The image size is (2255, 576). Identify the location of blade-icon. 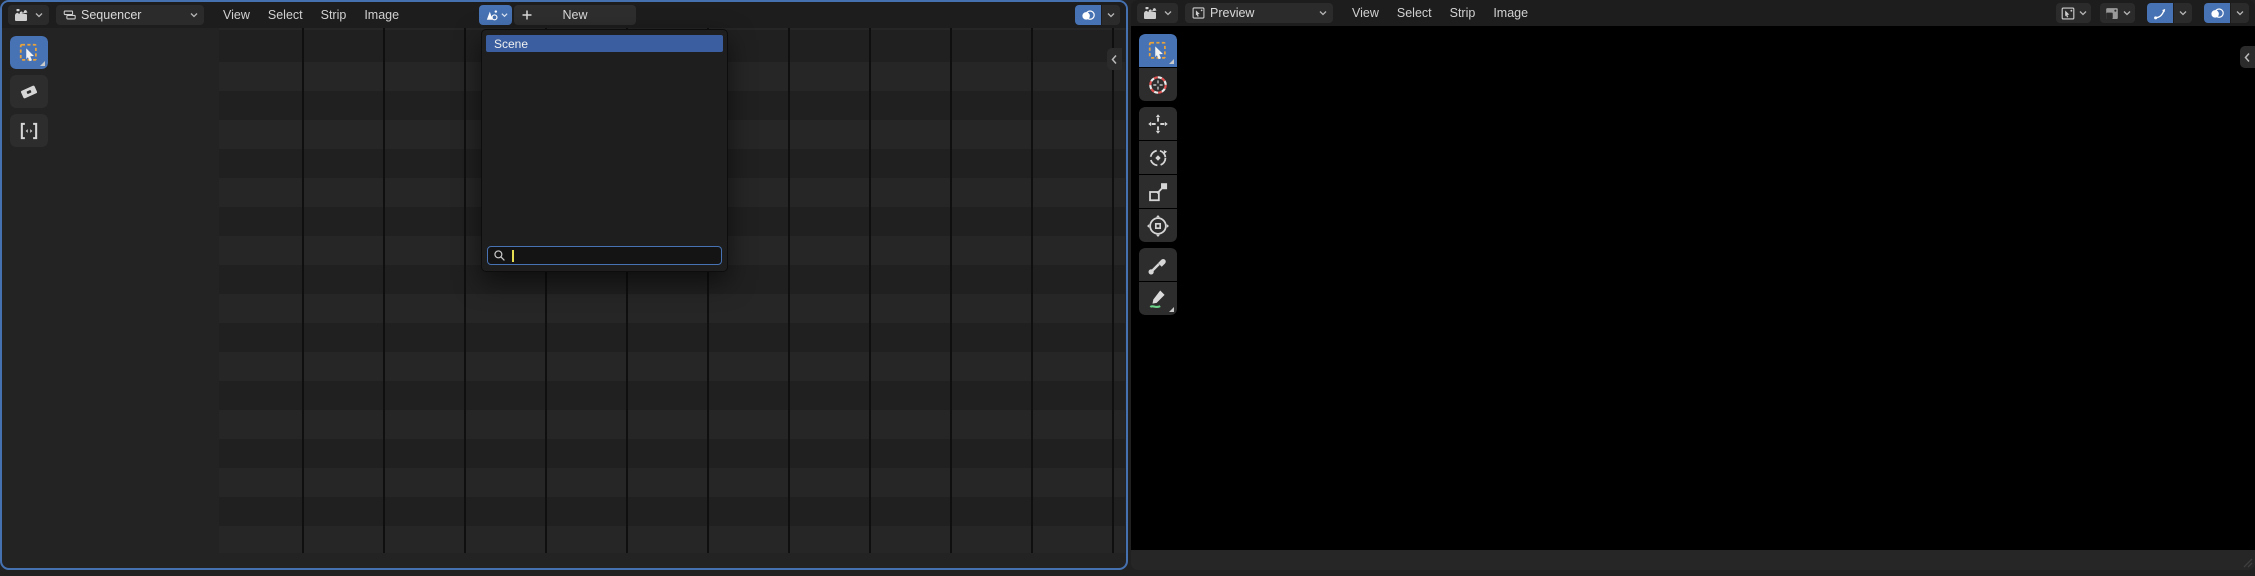
(29, 92).